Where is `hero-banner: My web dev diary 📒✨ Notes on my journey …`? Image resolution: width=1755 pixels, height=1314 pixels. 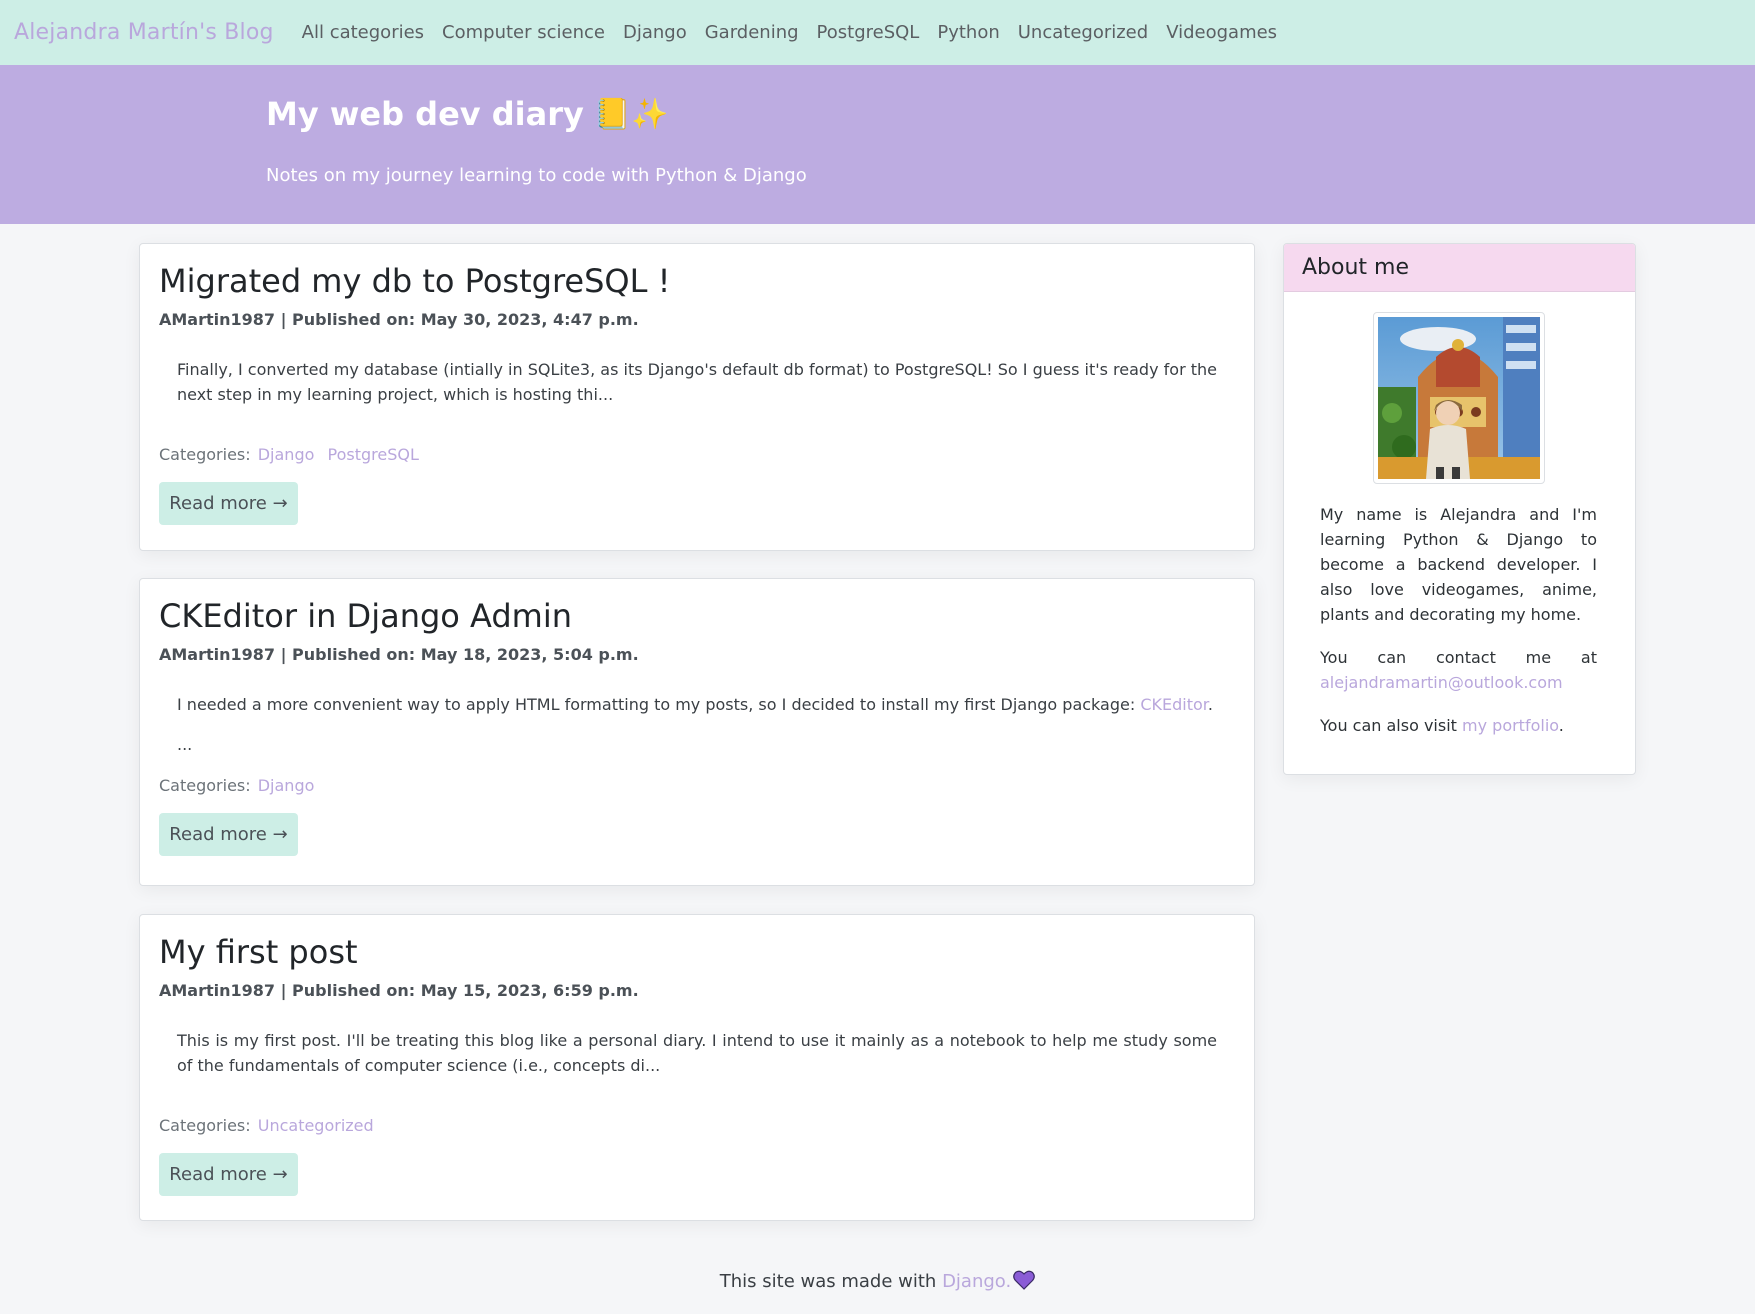 hero-banner: My web dev diary 📒✨ Notes on my journey … is located at coordinates (877, 144).